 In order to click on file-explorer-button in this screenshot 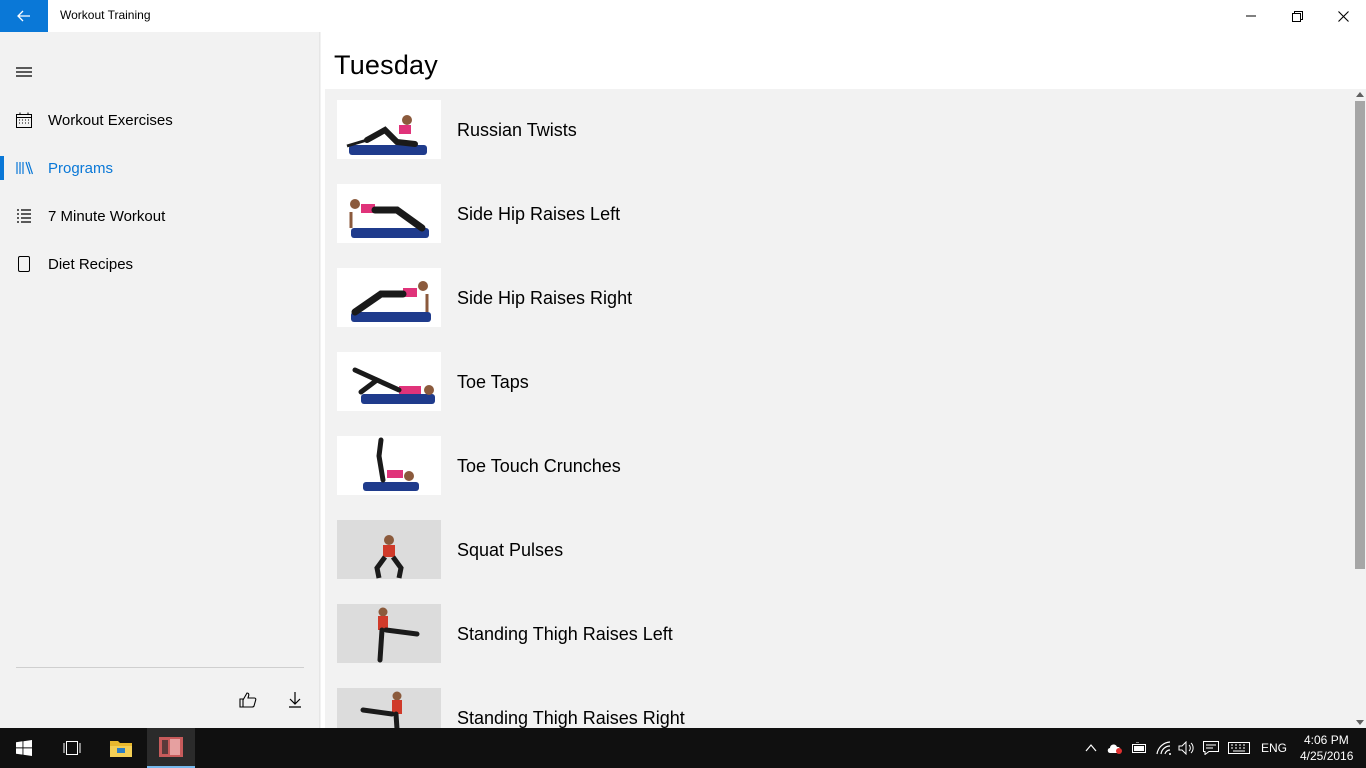, I will do `click(121, 748)`.